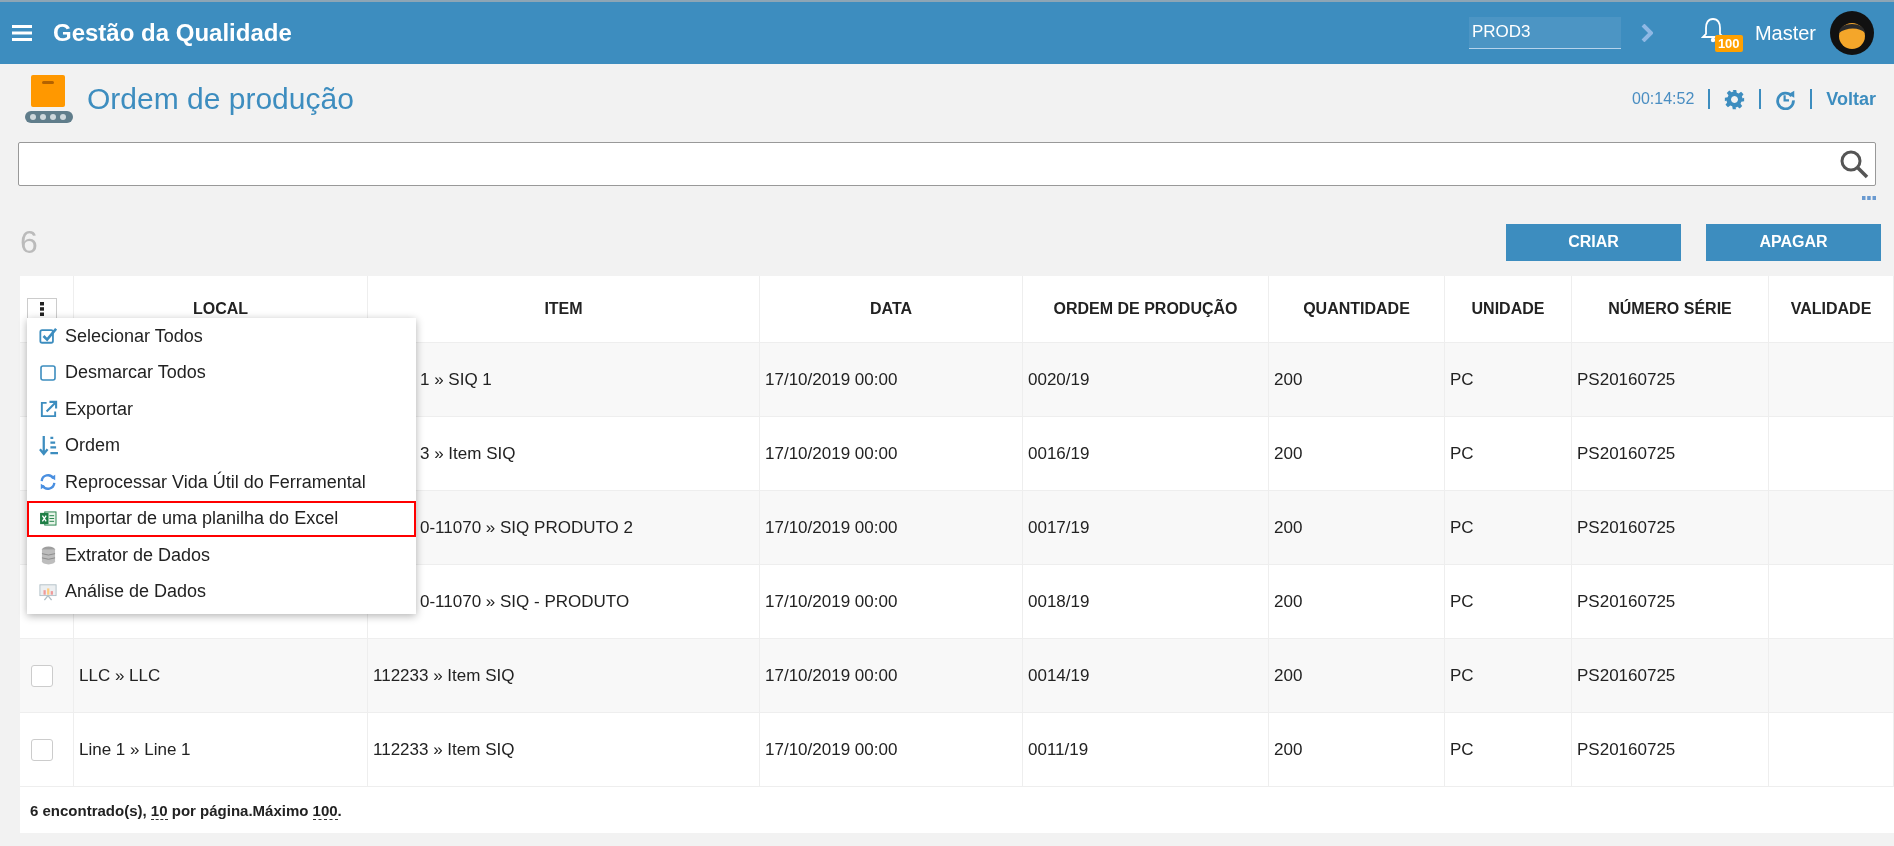  I want to click on presentation-chart-icon, so click(48, 591).